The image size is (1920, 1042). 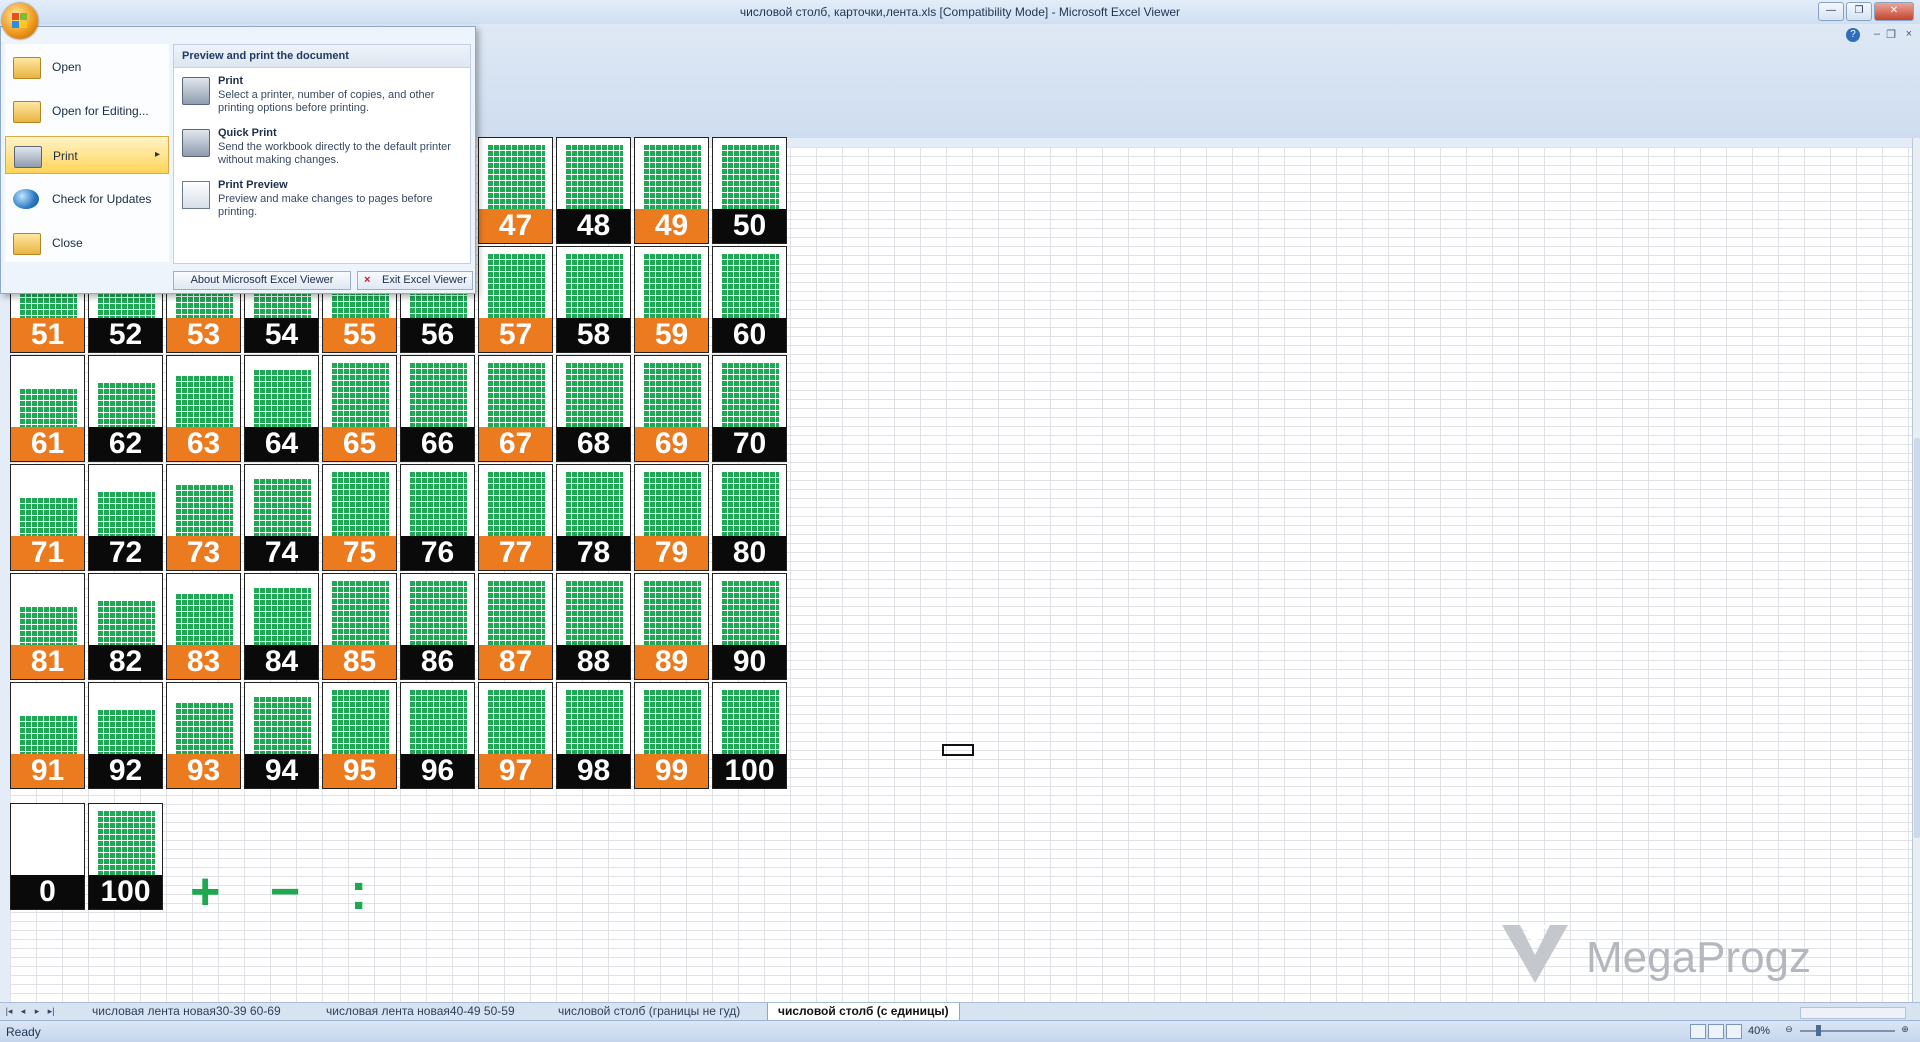 What do you see at coordinates (359, 662) in the screenshot?
I see `card-number: 85` at bounding box center [359, 662].